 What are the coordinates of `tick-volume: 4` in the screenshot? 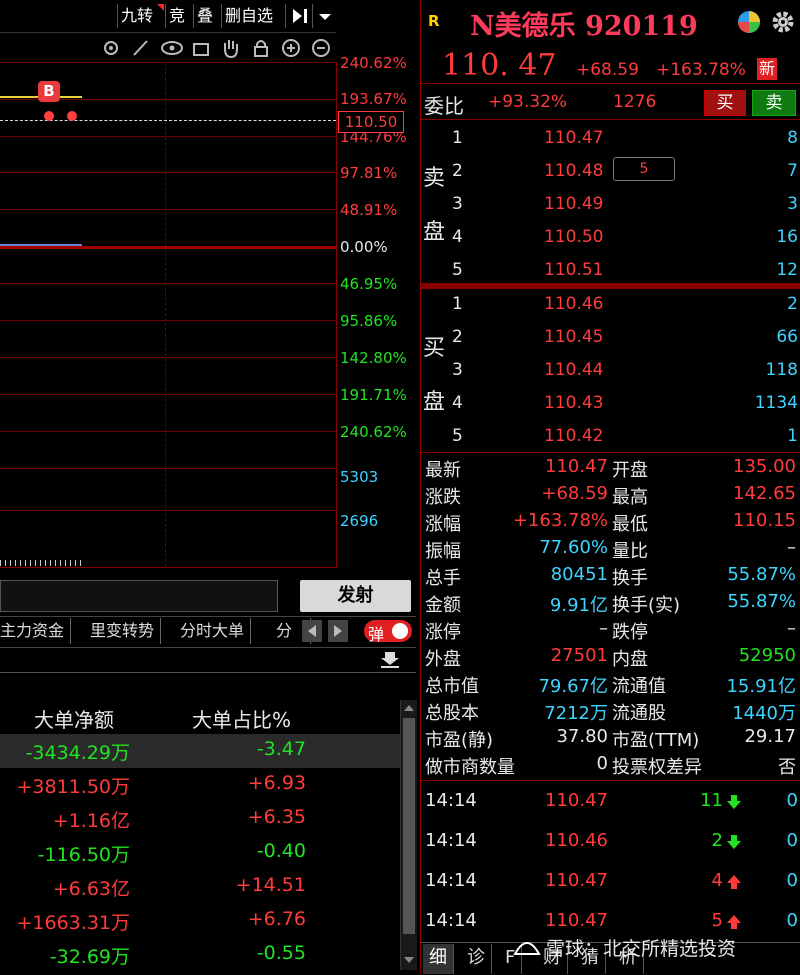 It's located at (717, 880).